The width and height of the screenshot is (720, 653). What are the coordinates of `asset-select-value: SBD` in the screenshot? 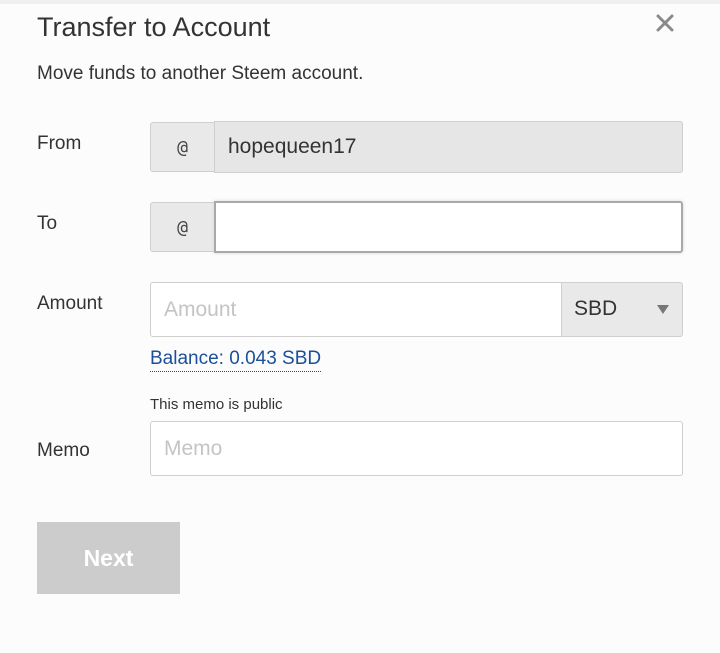 It's located at (596, 308).